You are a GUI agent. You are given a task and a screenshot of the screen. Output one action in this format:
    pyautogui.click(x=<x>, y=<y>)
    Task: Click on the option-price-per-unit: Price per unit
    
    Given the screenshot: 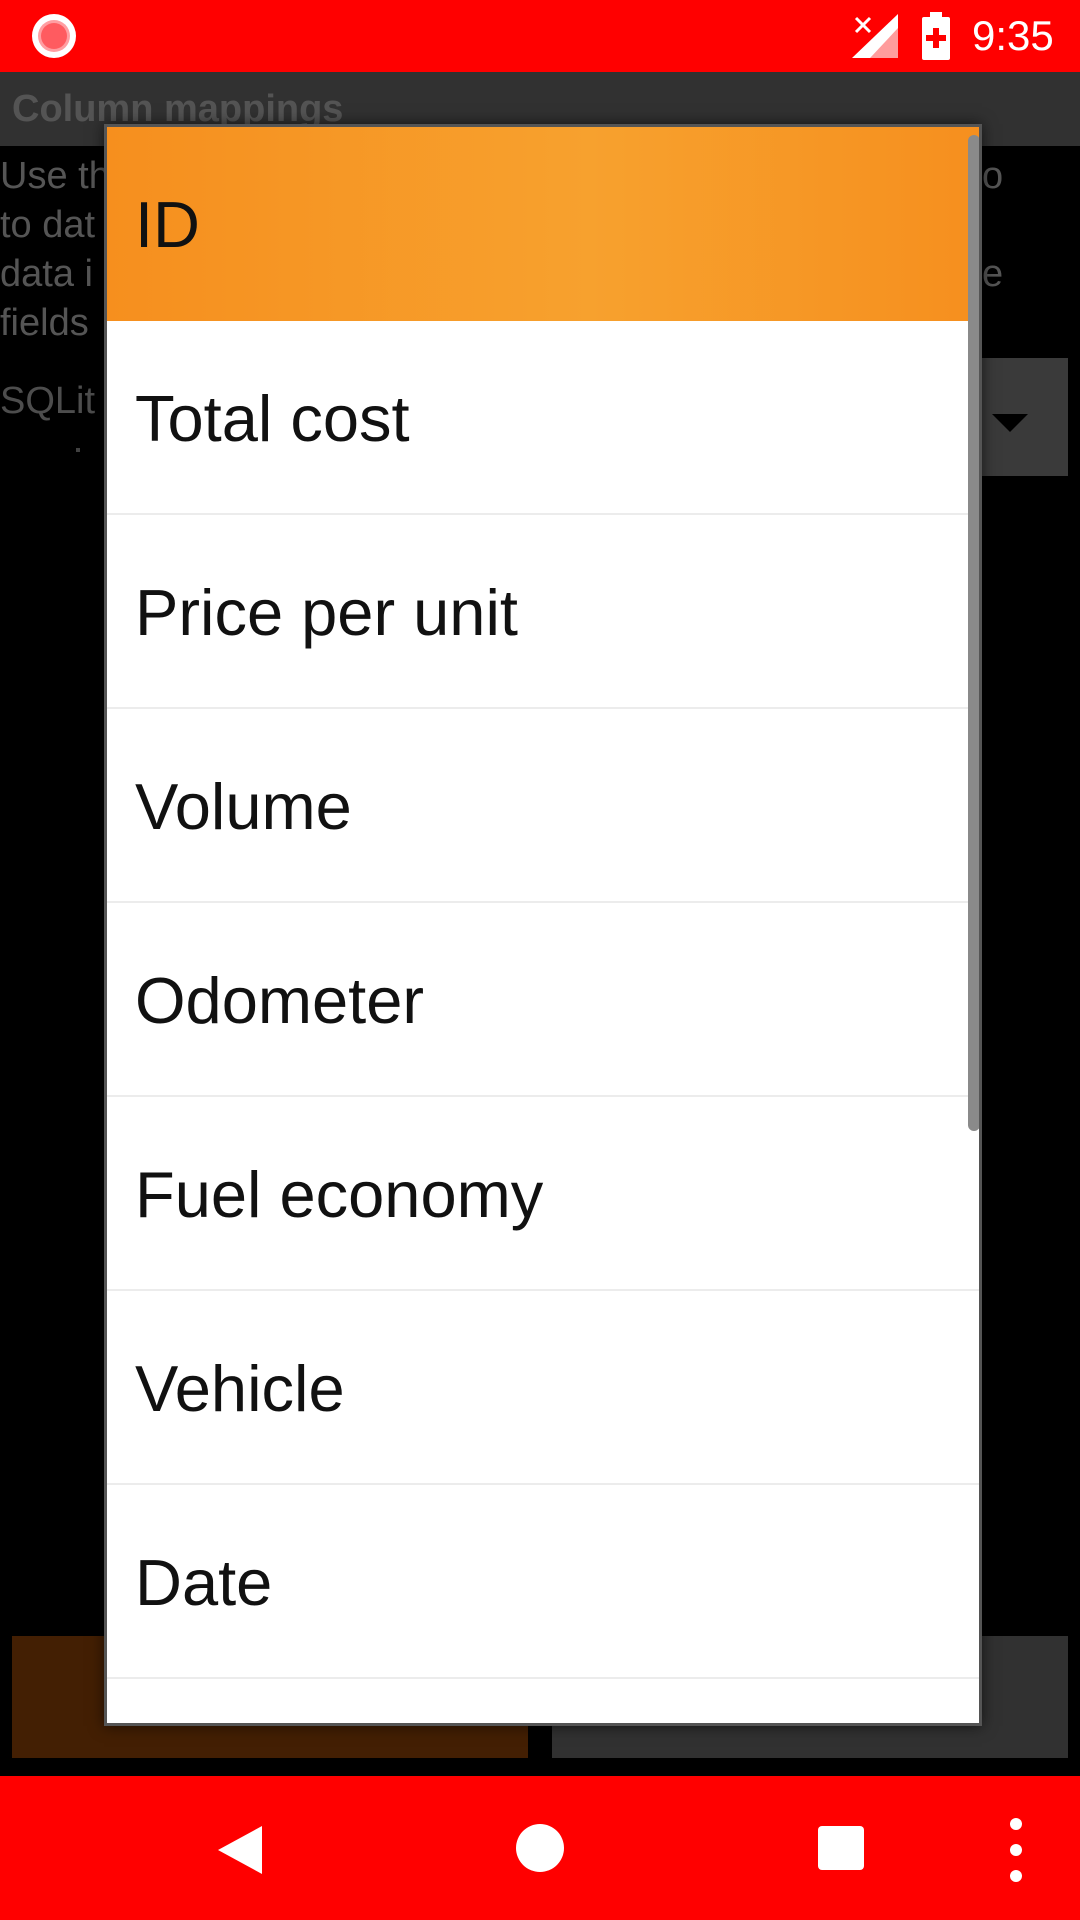 What is the action you would take?
    pyautogui.click(x=543, y=612)
    